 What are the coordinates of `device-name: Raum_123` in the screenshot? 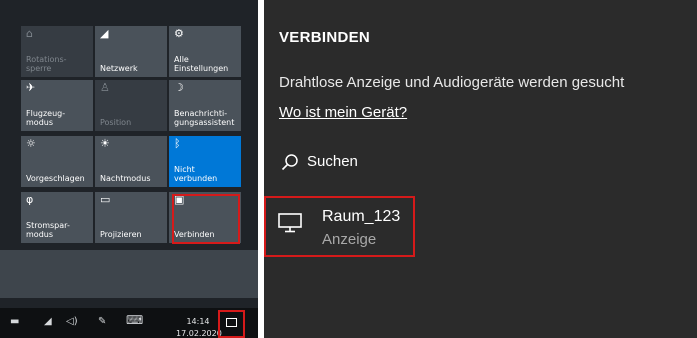 It's located at (361, 216).